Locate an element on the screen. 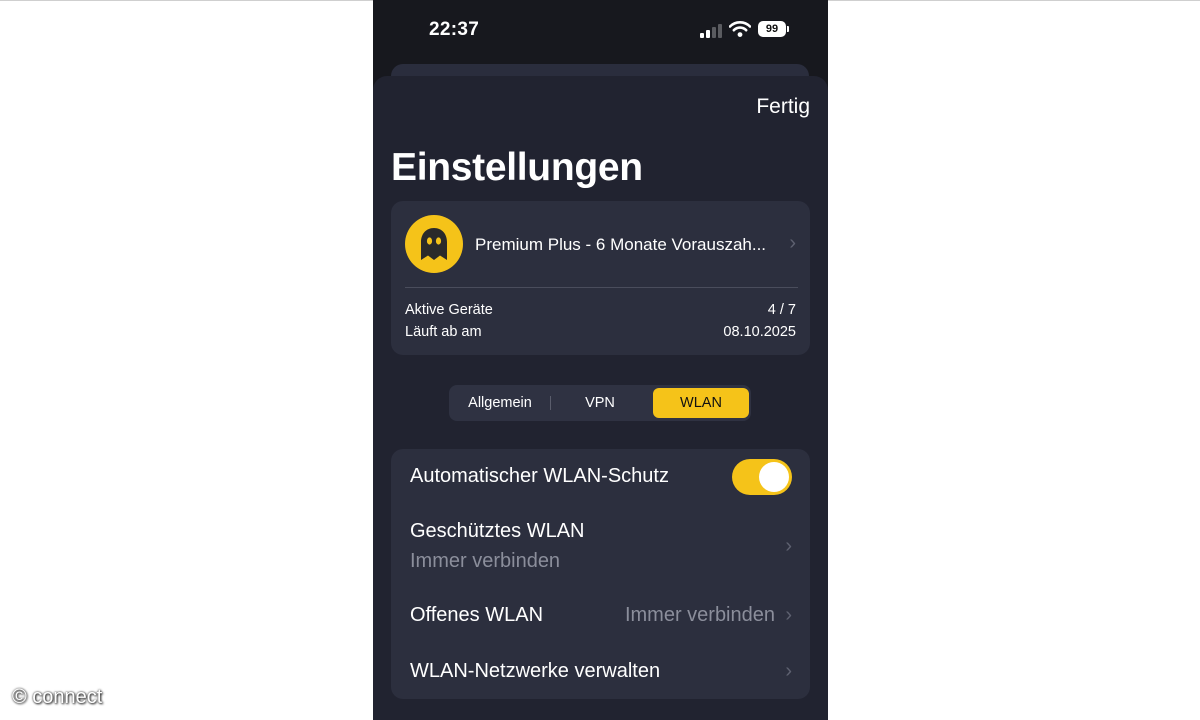 This screenshot has width=1200, height=720. tab-wlan: WLAN is located at coordinates (701, 403).